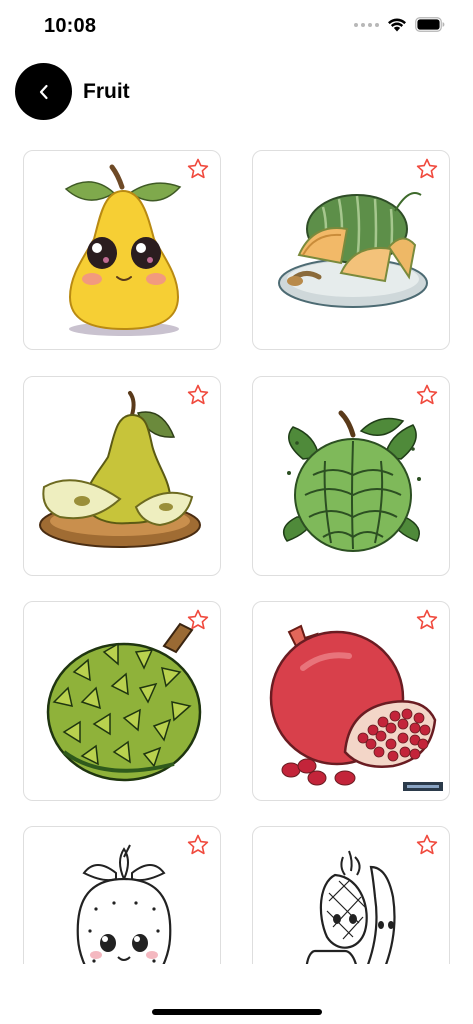  I want to click on battery-icon, so click(430, 24).